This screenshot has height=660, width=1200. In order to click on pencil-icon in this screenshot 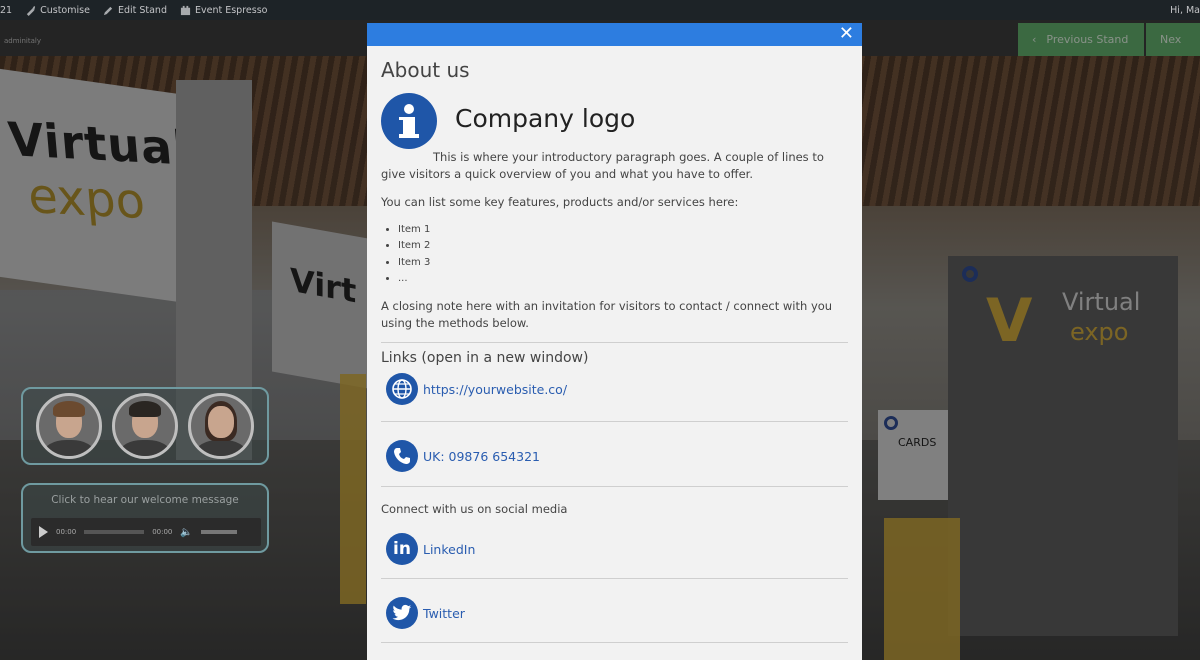, I will do `click(108, 10)`.